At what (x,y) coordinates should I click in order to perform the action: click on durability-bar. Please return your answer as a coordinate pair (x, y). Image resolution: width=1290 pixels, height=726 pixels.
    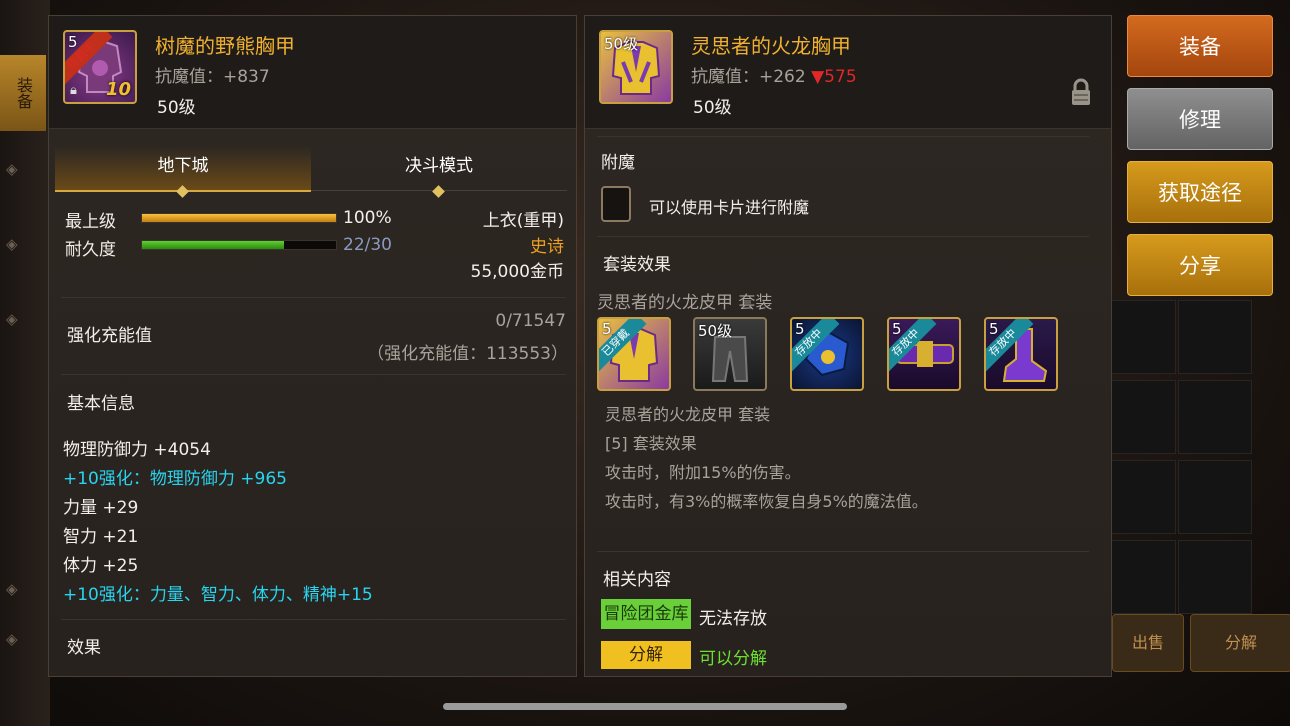
    Looking at the image, I should click on (239, 245).